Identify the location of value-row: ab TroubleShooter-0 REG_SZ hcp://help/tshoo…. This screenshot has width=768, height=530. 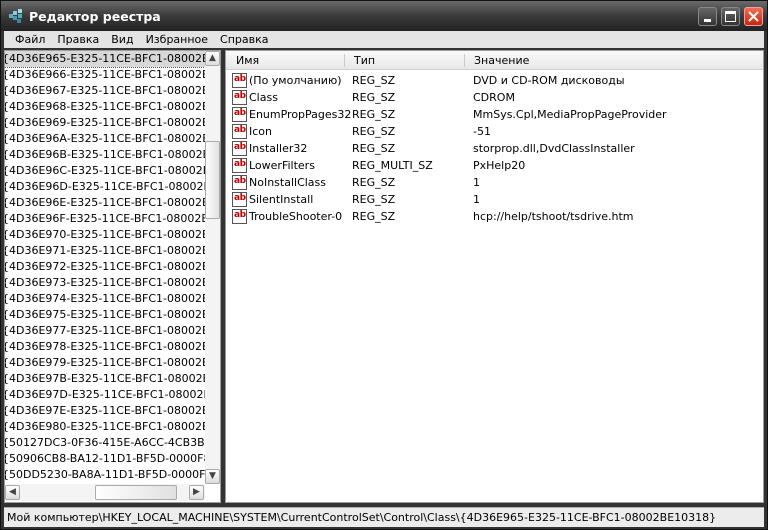
(494, 216).